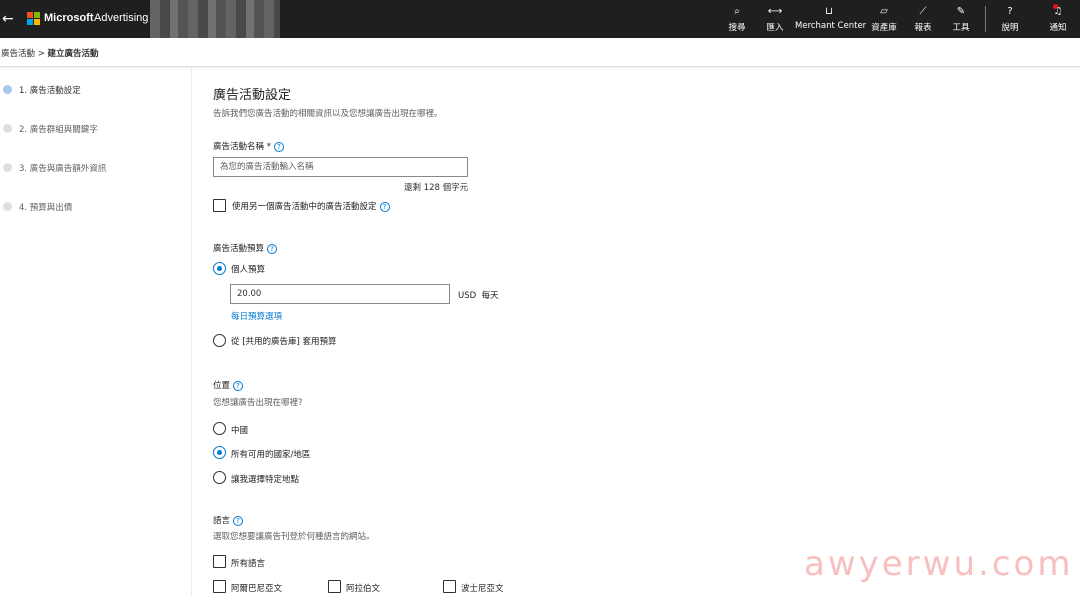 This screenshot has width=1080, height=596. I want to click on budget-label: 廣告活動預算?, so click(245, 248).